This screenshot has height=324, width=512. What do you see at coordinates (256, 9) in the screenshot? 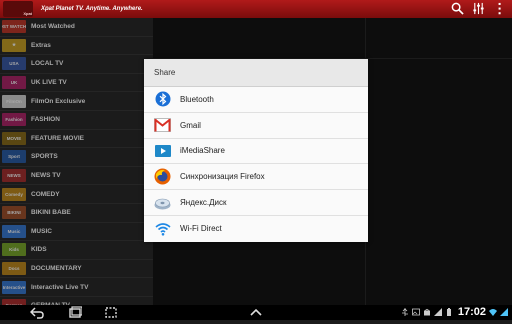
I see `app-header: Xpat Xpat Planet TV. Anytime. Anywhere.` at bounding box center [256, 9].